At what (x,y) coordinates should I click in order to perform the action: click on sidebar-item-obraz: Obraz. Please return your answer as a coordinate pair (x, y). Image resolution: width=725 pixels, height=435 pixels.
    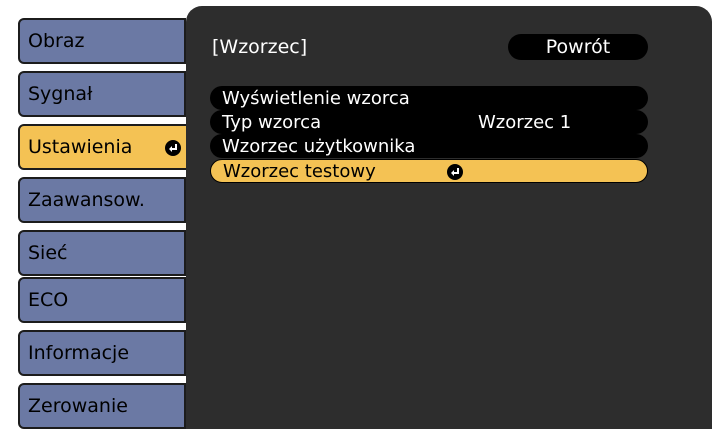
    Looking at the image, I should click on (102, 41).